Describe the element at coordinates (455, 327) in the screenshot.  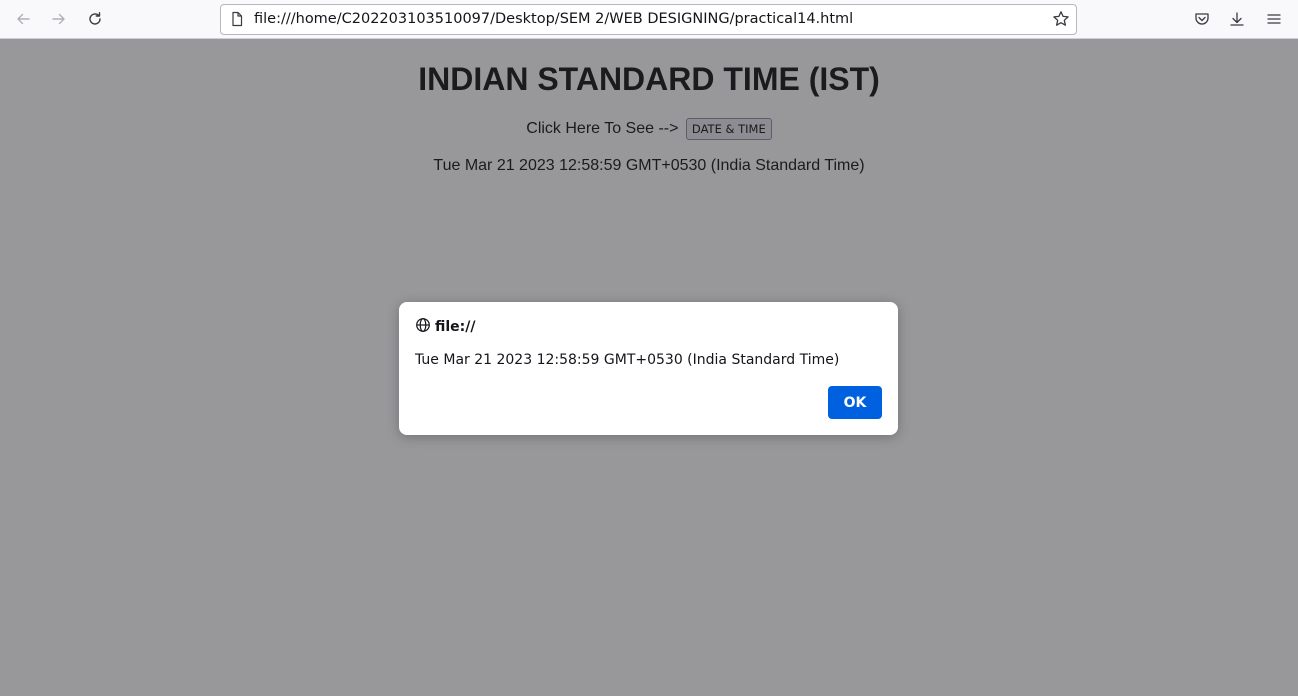
I see `dialog-origin: file://` at that location.